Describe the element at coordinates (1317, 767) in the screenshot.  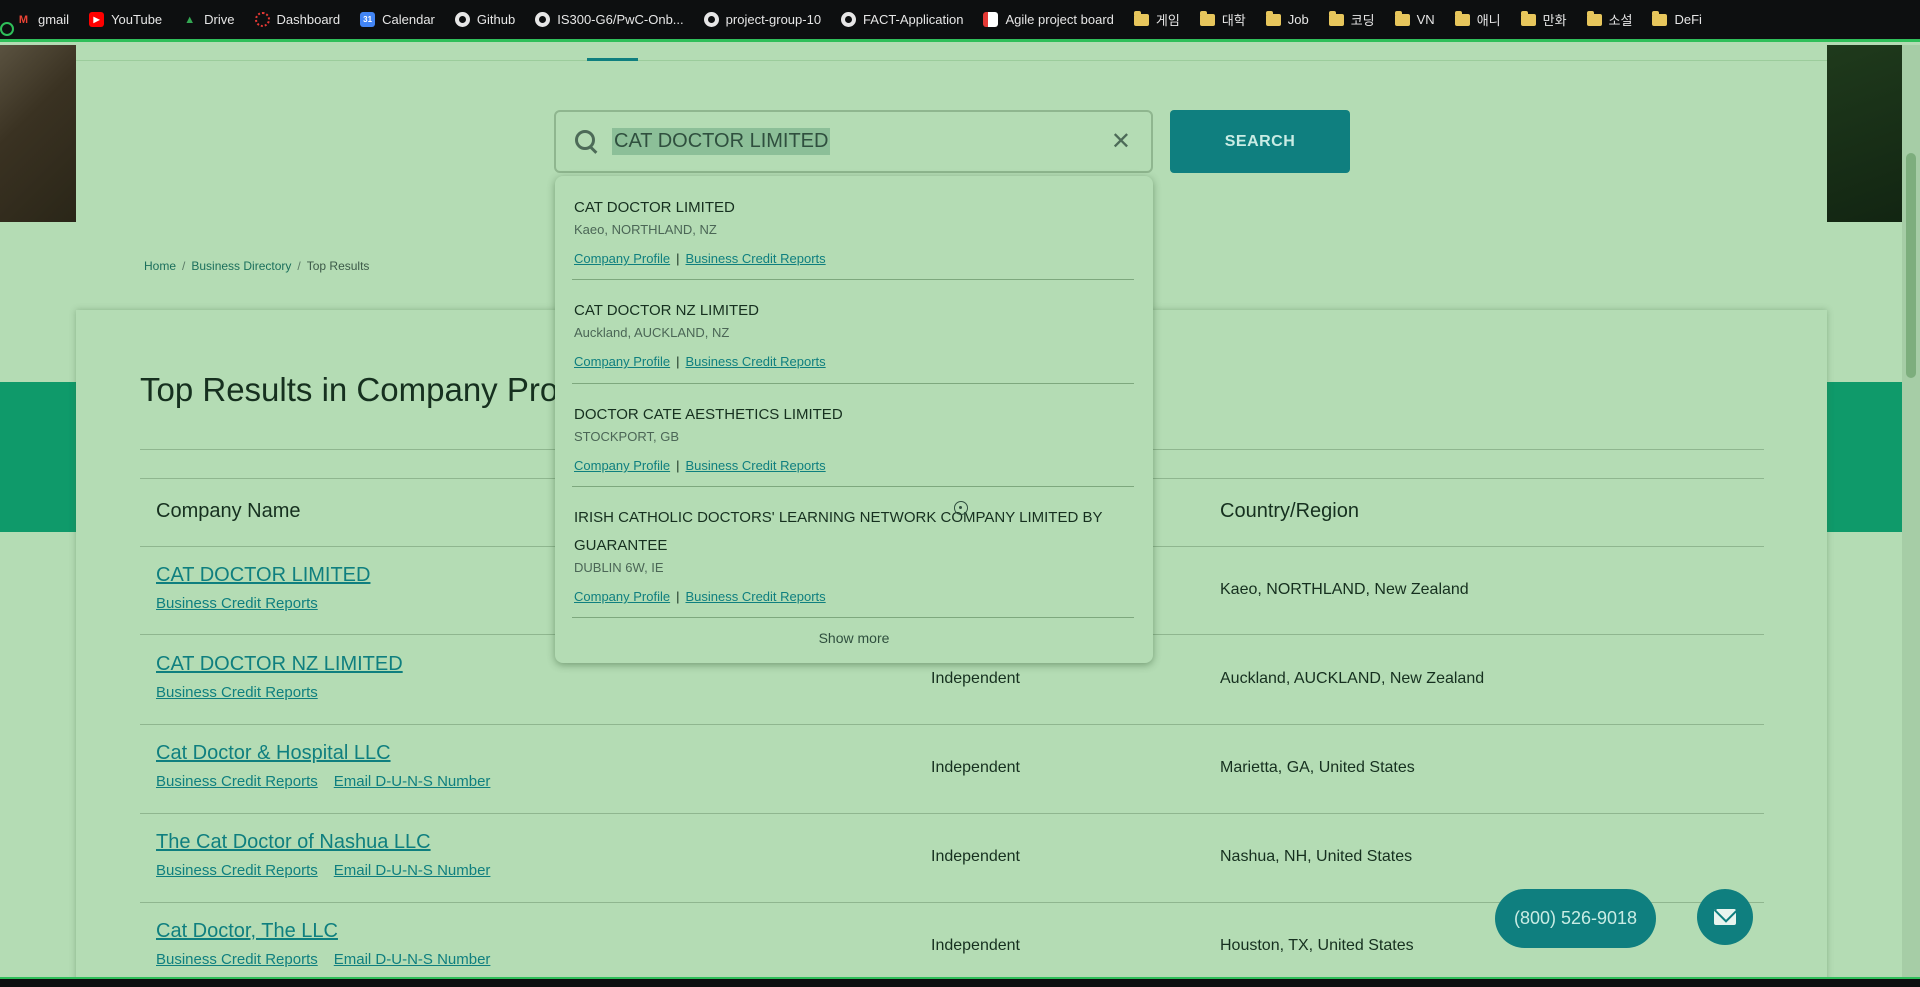
I see `row-location: Marietta, GA, United States` at that location.